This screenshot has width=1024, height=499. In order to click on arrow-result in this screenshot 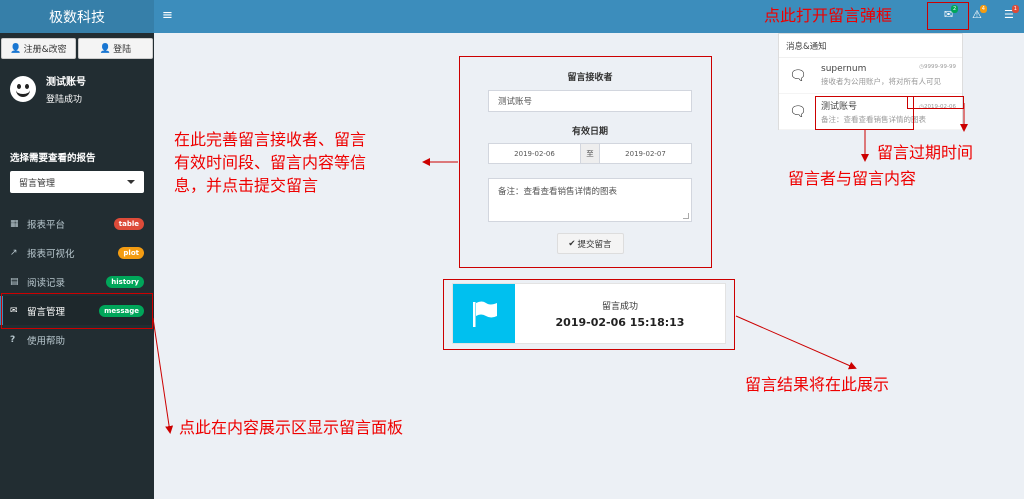, I will do `click(796, 342)`.